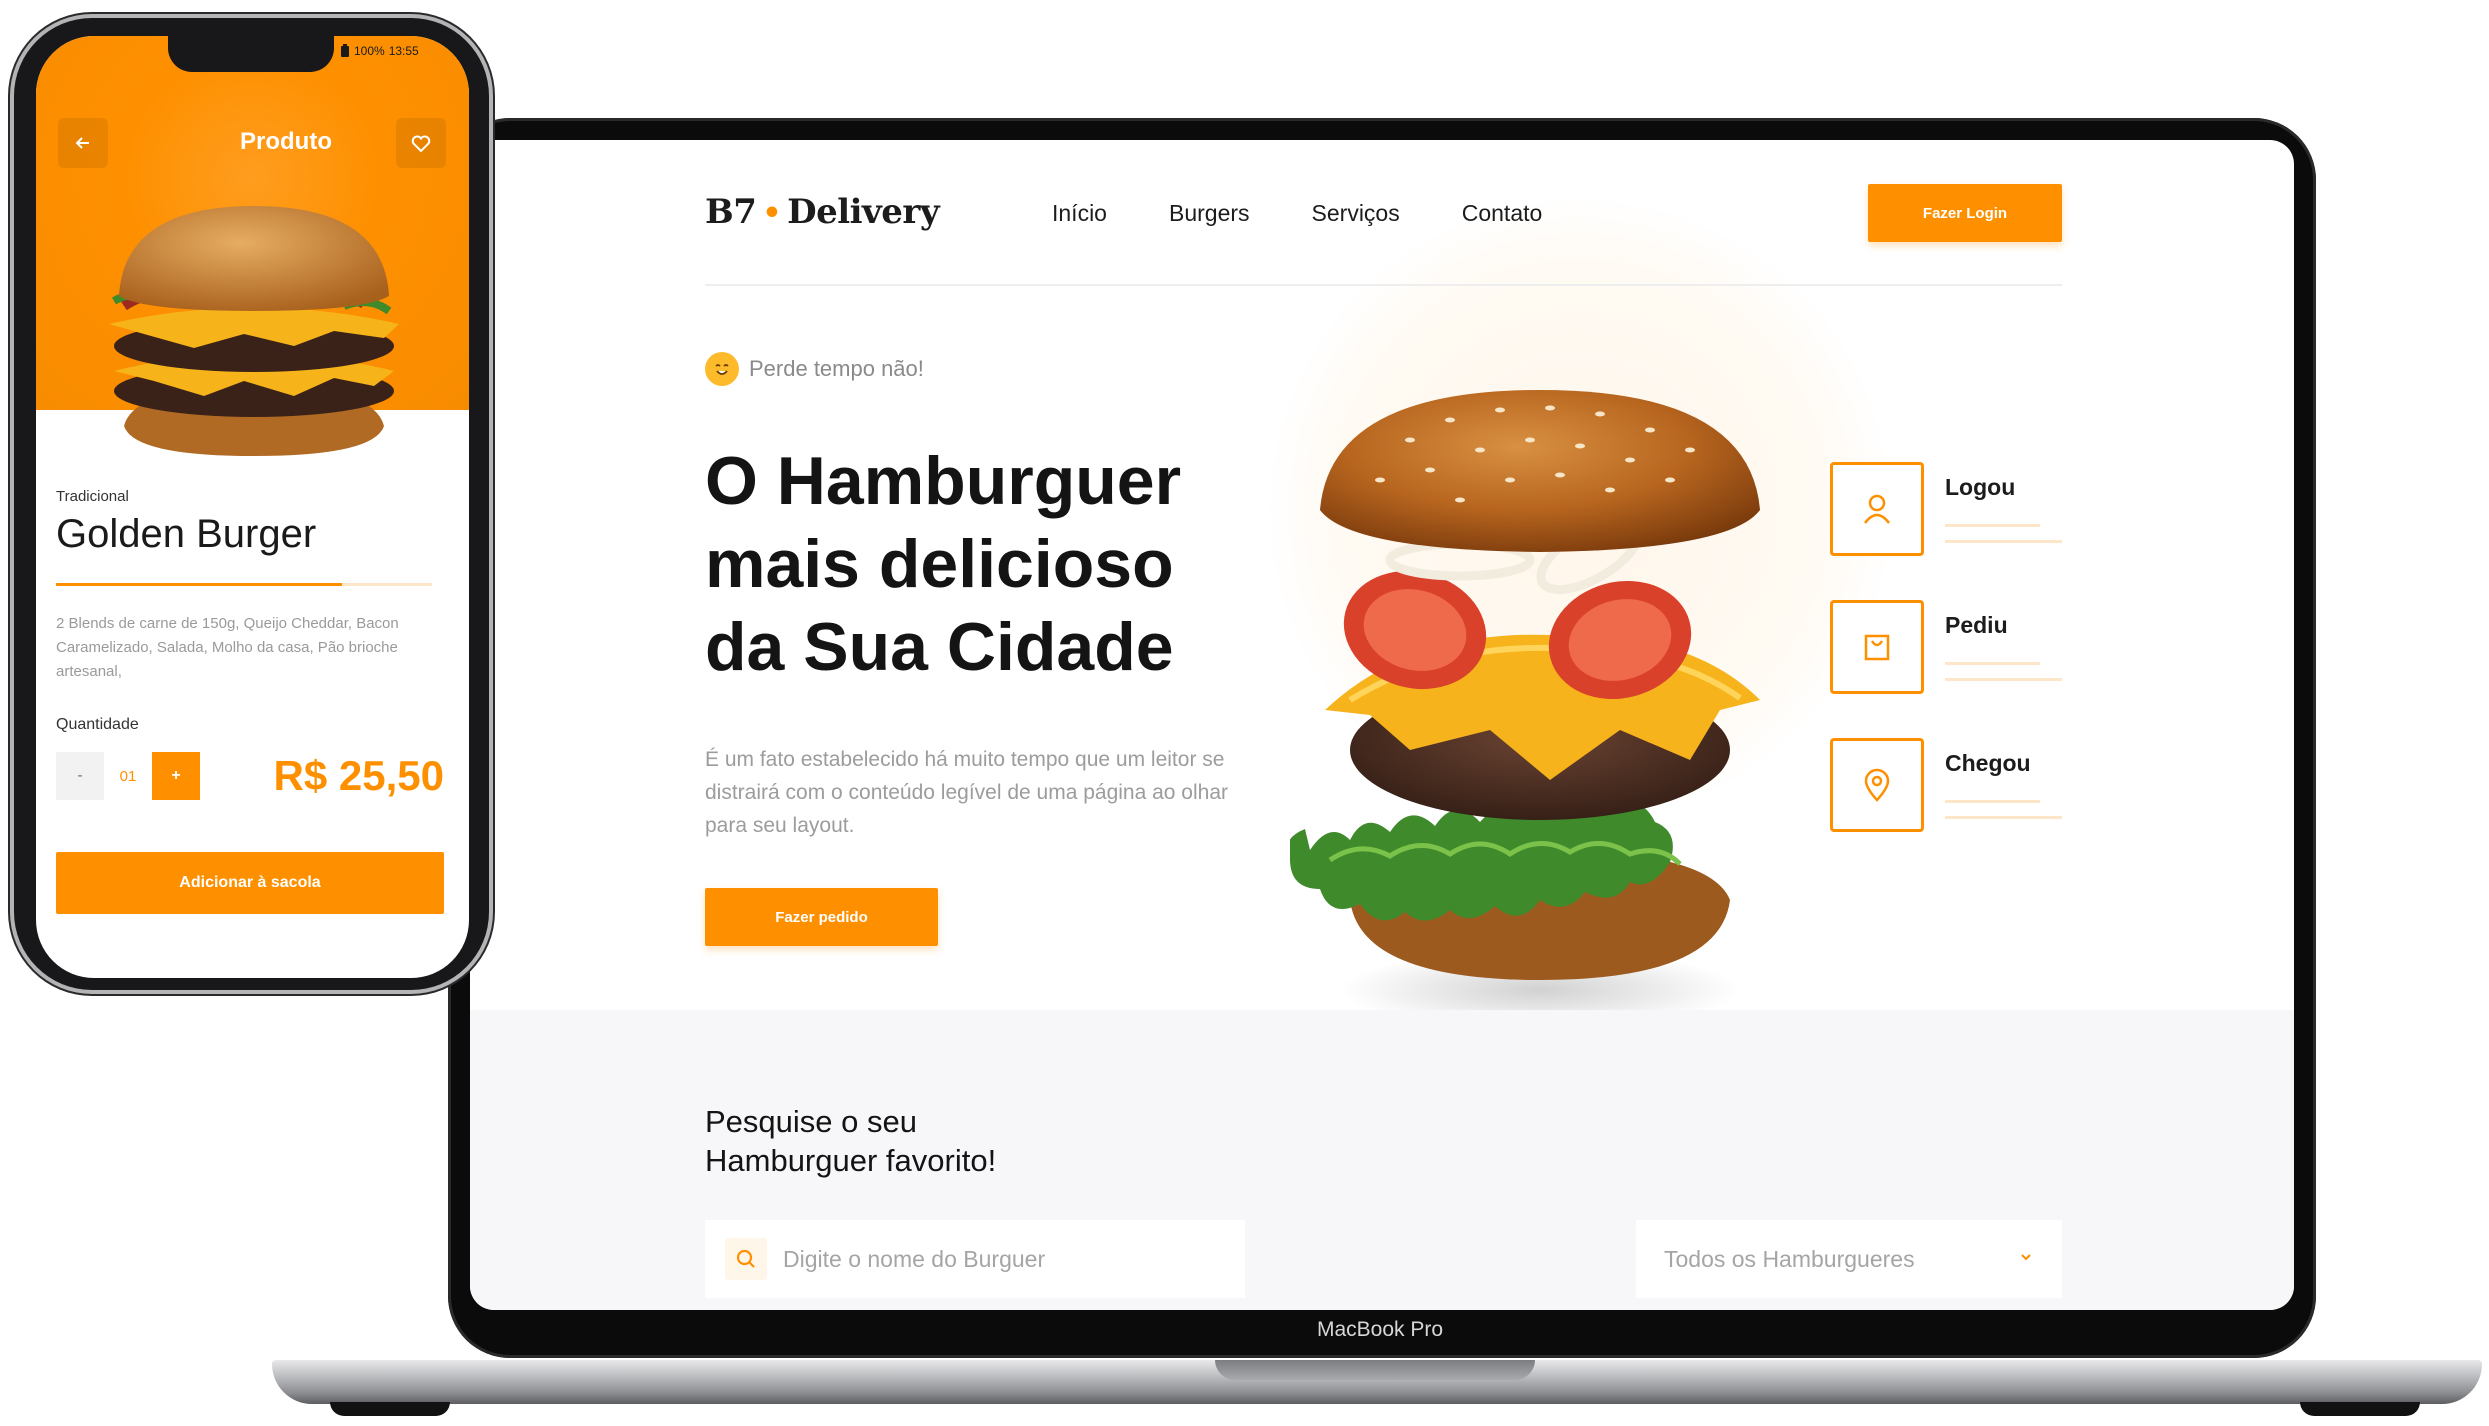 This screenshot has width=2489, height=1426. I want to click on quantity-value: 01, so click(128, 776).